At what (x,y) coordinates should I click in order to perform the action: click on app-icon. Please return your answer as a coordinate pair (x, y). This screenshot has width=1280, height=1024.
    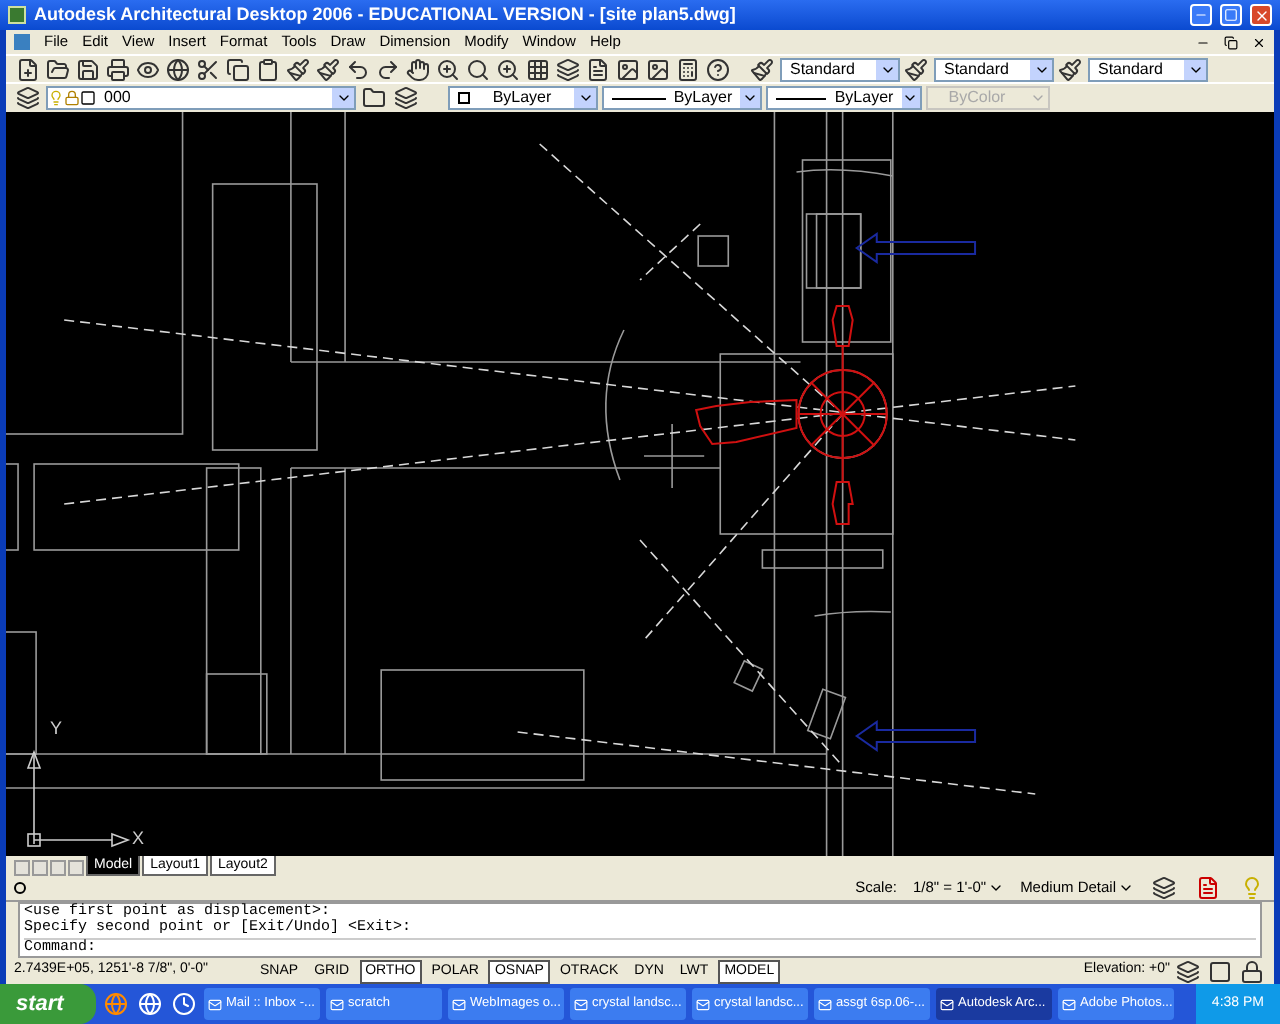
    Looking at the image, I should click on (17, 15).